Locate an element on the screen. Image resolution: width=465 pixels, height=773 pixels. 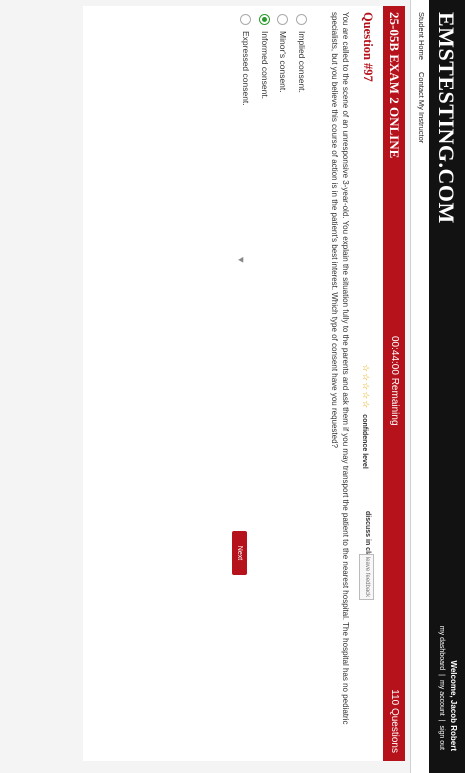
answer-option: Implied consent. is located at coordinates (301, 53).